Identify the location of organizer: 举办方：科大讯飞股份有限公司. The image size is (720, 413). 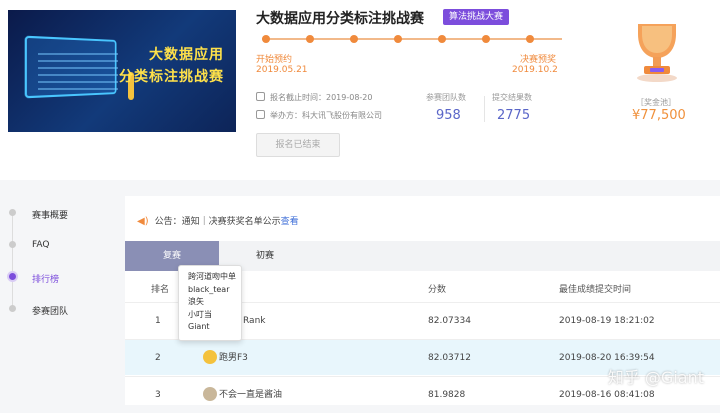
(319, 115).